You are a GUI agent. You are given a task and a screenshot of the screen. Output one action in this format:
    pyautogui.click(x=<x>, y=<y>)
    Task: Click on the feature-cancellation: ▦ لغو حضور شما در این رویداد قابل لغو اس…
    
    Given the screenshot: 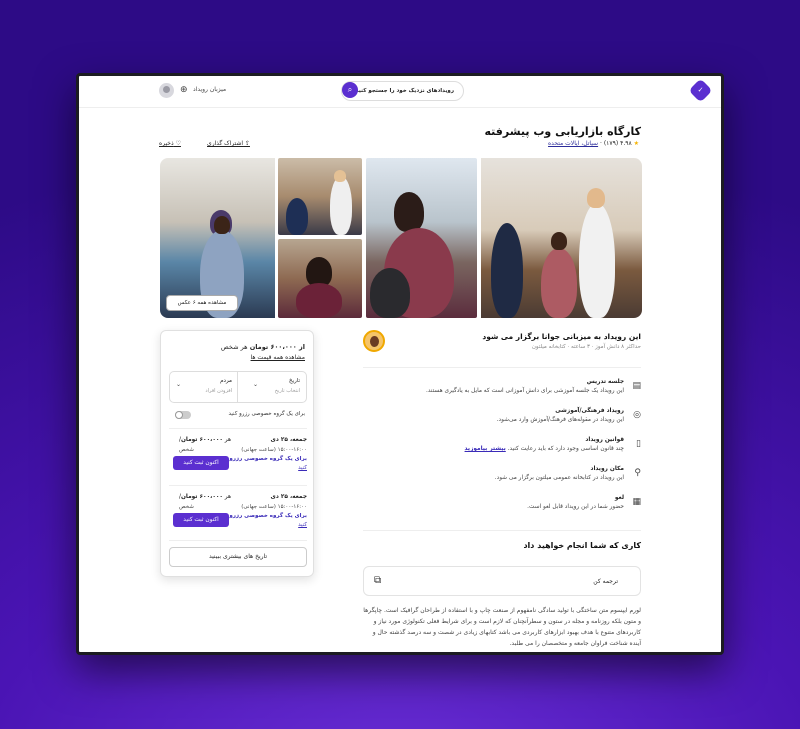 What is the action you would take?
    pyautogui.click(x=502, y=507)
    